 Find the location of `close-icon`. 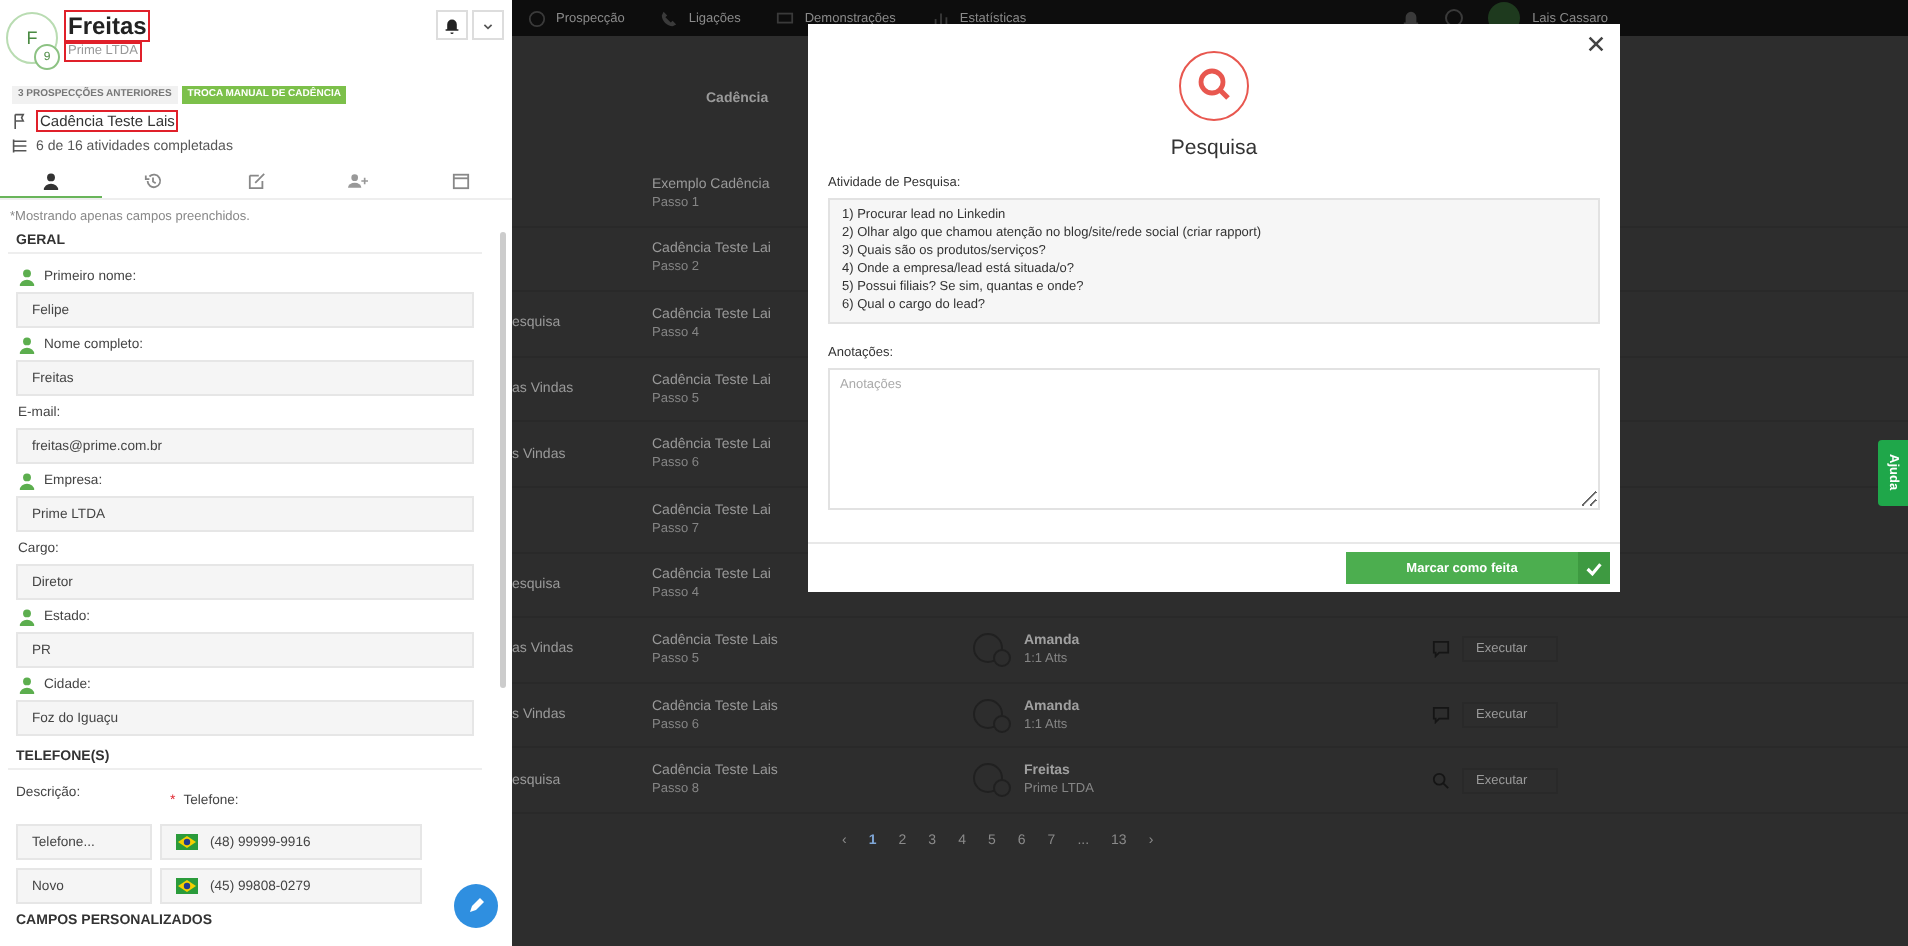

close-icon is located at coordinates (1596, 44).